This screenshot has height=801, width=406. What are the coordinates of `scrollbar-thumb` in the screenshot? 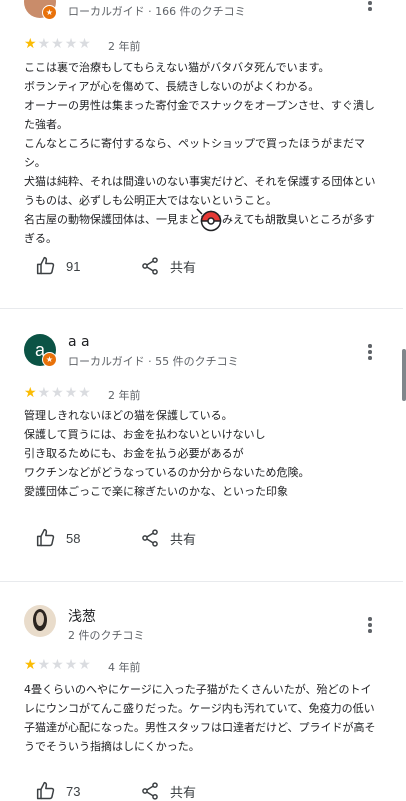 It's located at (404, 375).